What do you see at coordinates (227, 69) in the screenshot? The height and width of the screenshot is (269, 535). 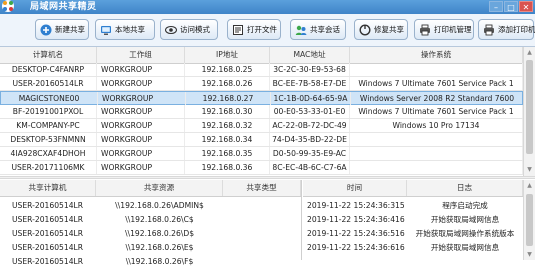 I see `ip-address: 192.168.0.25` at bounding box center [227, 69].